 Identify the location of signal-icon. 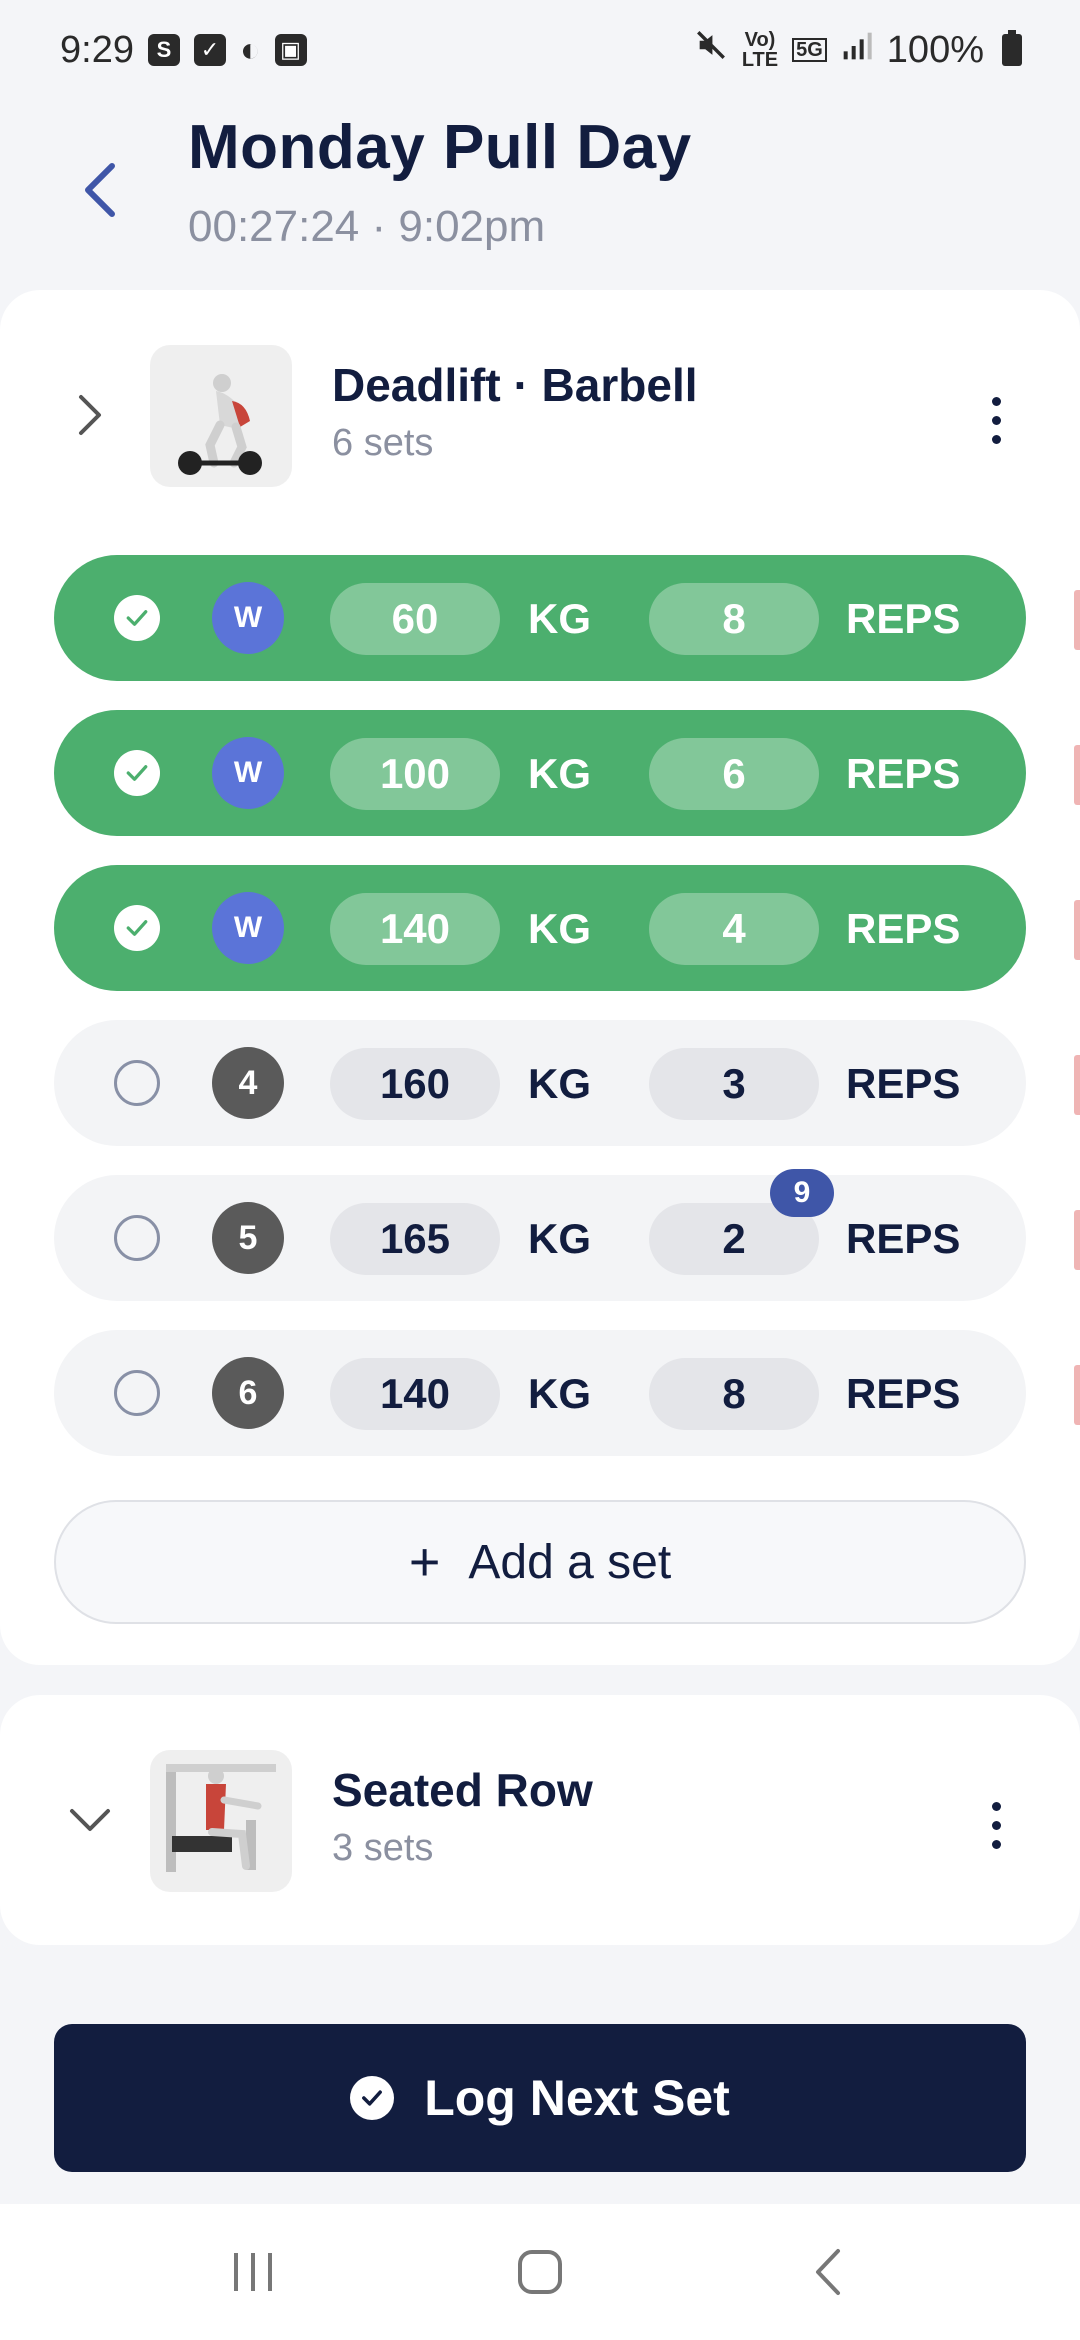
(857, 50).